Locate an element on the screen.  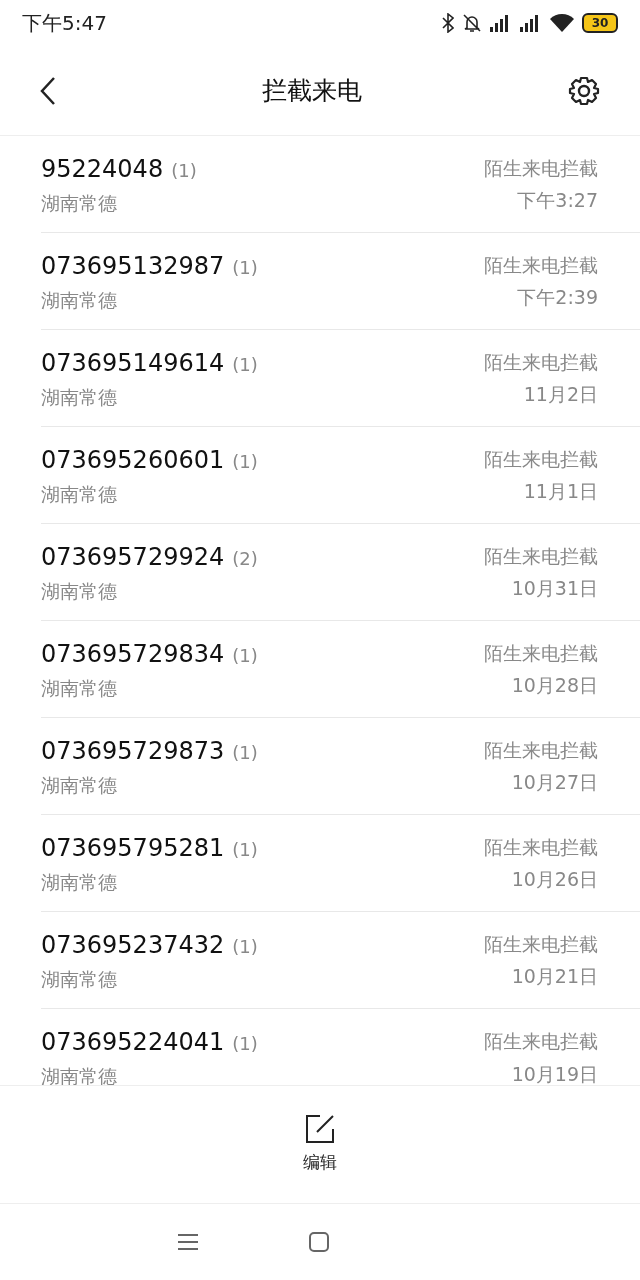
edit-button: 编辑 is located at coordinates (320, 1144).